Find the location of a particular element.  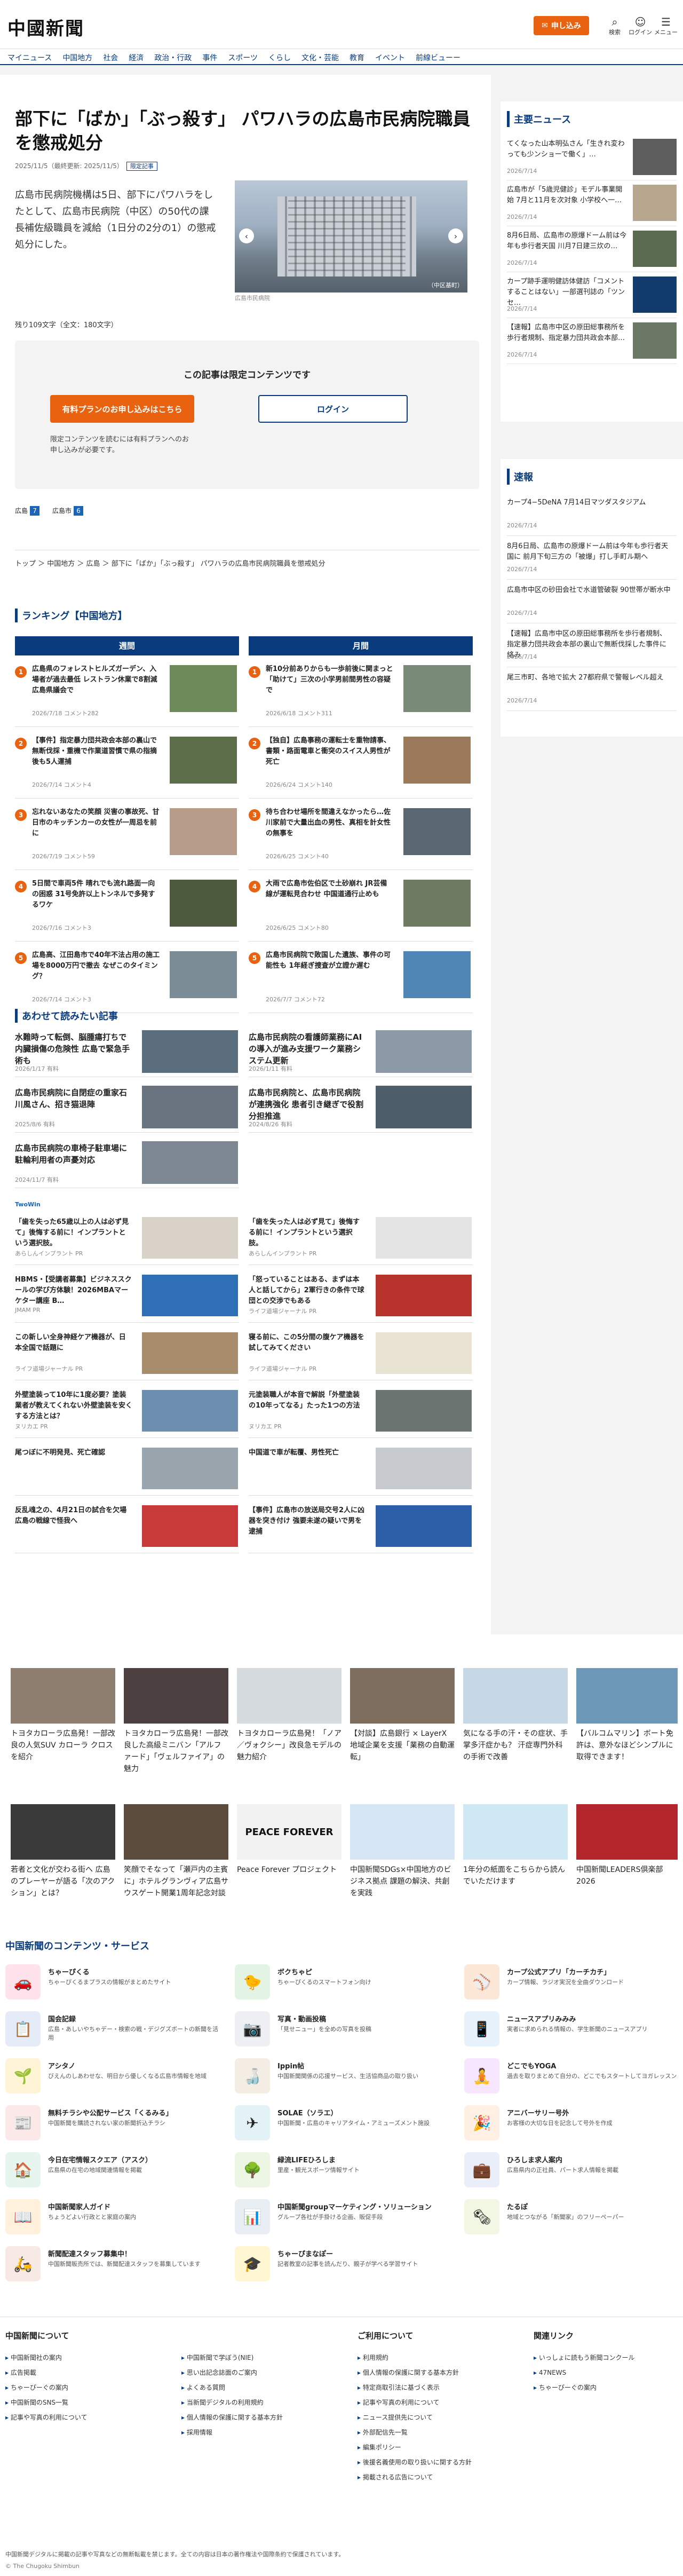

login-button: ☺ ログイン is located at coordinates (640, 26).